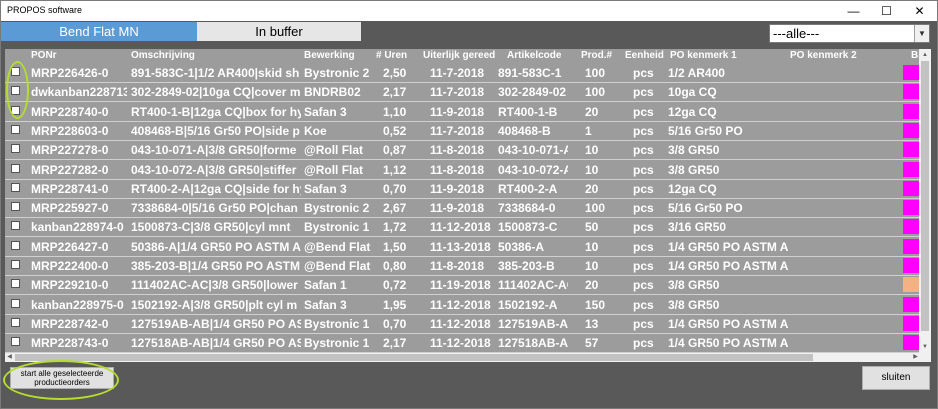  I want to click on scroll-down-icon: ▼, so click(925, 347).